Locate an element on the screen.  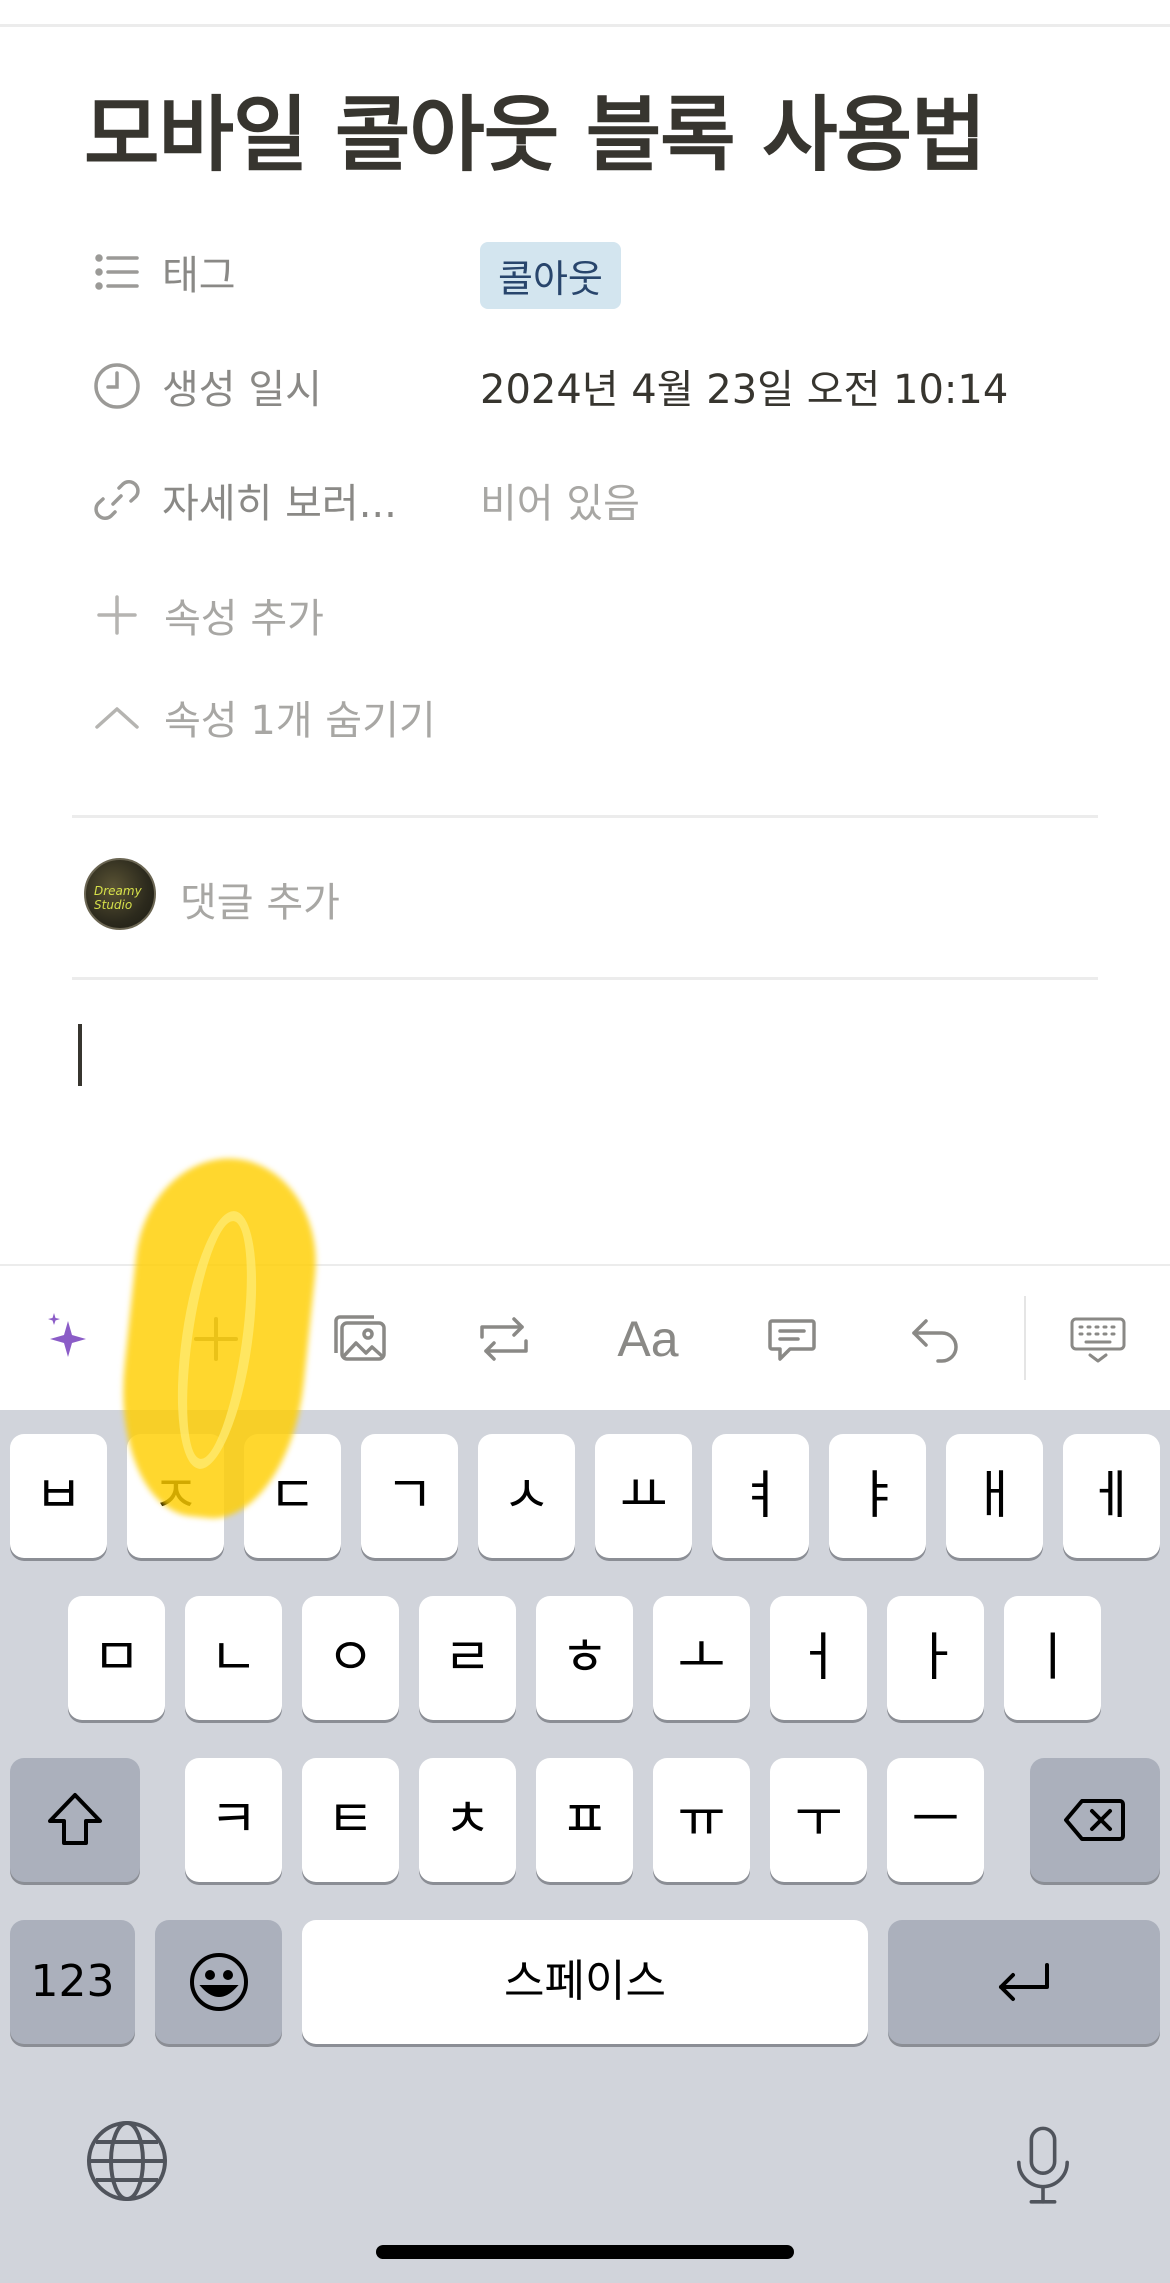
comment-button is located at coordinates (792, 1339).